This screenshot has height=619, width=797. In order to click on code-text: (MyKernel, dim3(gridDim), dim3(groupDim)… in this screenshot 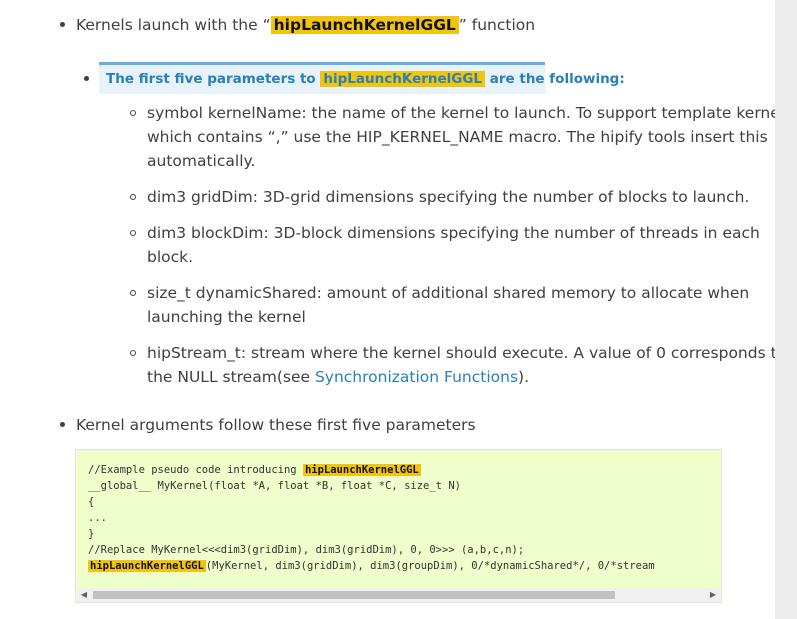, I will do `click(430, 566)`.